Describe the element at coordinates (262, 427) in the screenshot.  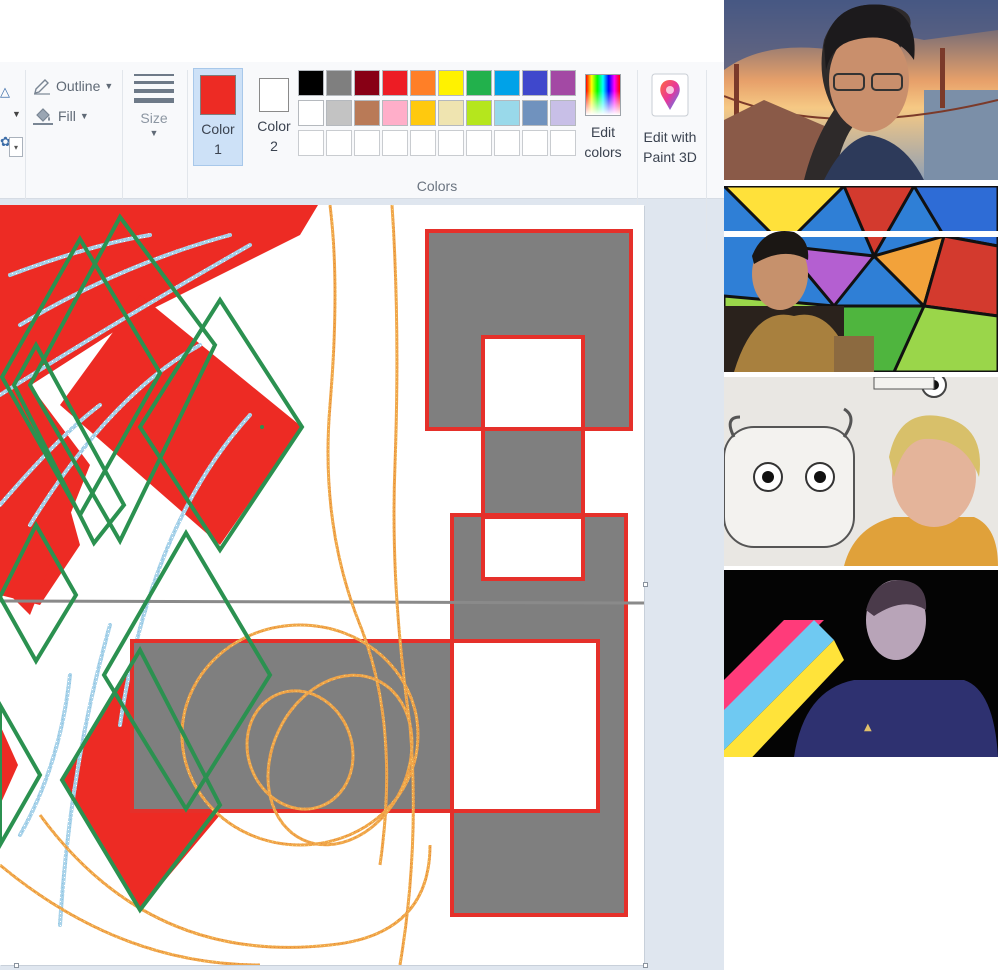
I see `green-dot` at that location.